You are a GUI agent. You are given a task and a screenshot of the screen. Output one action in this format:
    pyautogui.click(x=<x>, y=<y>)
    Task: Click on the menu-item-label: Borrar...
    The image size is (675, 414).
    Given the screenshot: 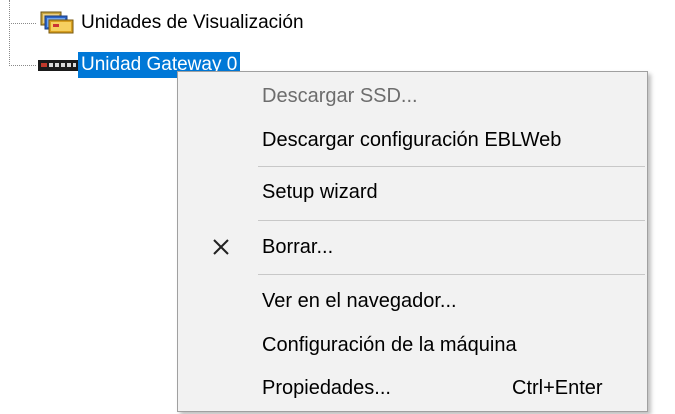 What is the action you would take?
    pyautogui.click(x=298, y=246)
    